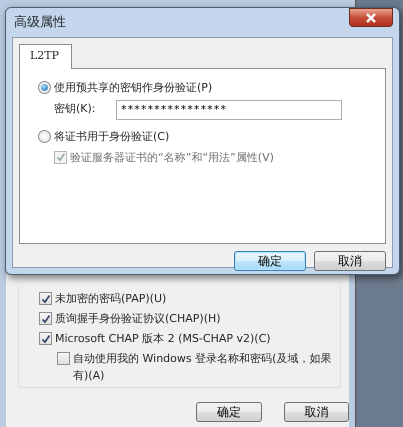 This screenshot has height=427, width=403. Describe the element at coordinates (133, 88) in the screenshot. I see `option-label: 使用预共享的密钥作身份验证(P)` at that location.